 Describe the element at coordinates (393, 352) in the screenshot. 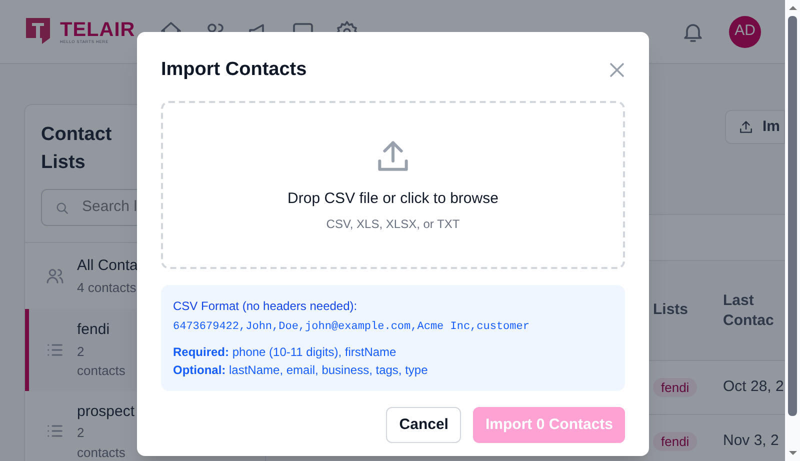

I see `required-fields: Required: phone (10-11 digits), firstName` at that location.